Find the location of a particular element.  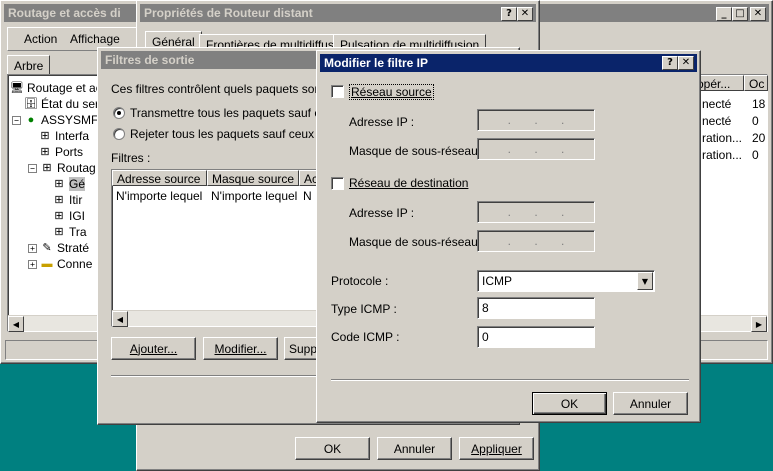

dest-ip-label: Adresse IP : is located at coordinates (382, 213).